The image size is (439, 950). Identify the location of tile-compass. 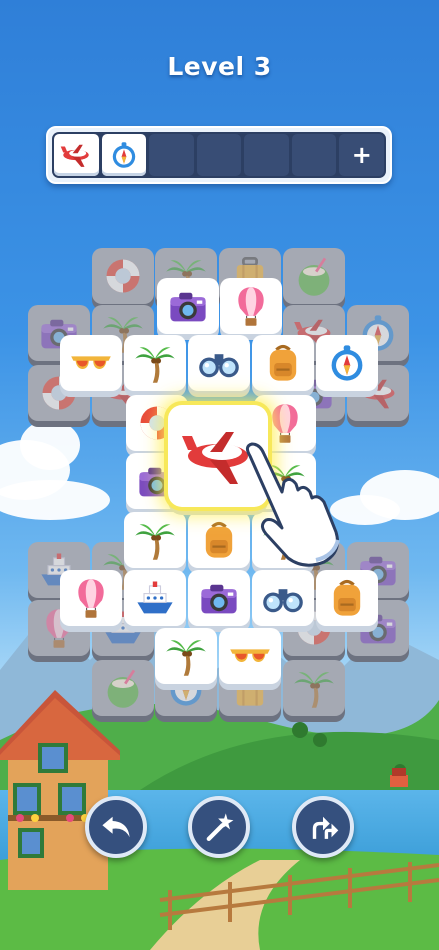
(347, 366).